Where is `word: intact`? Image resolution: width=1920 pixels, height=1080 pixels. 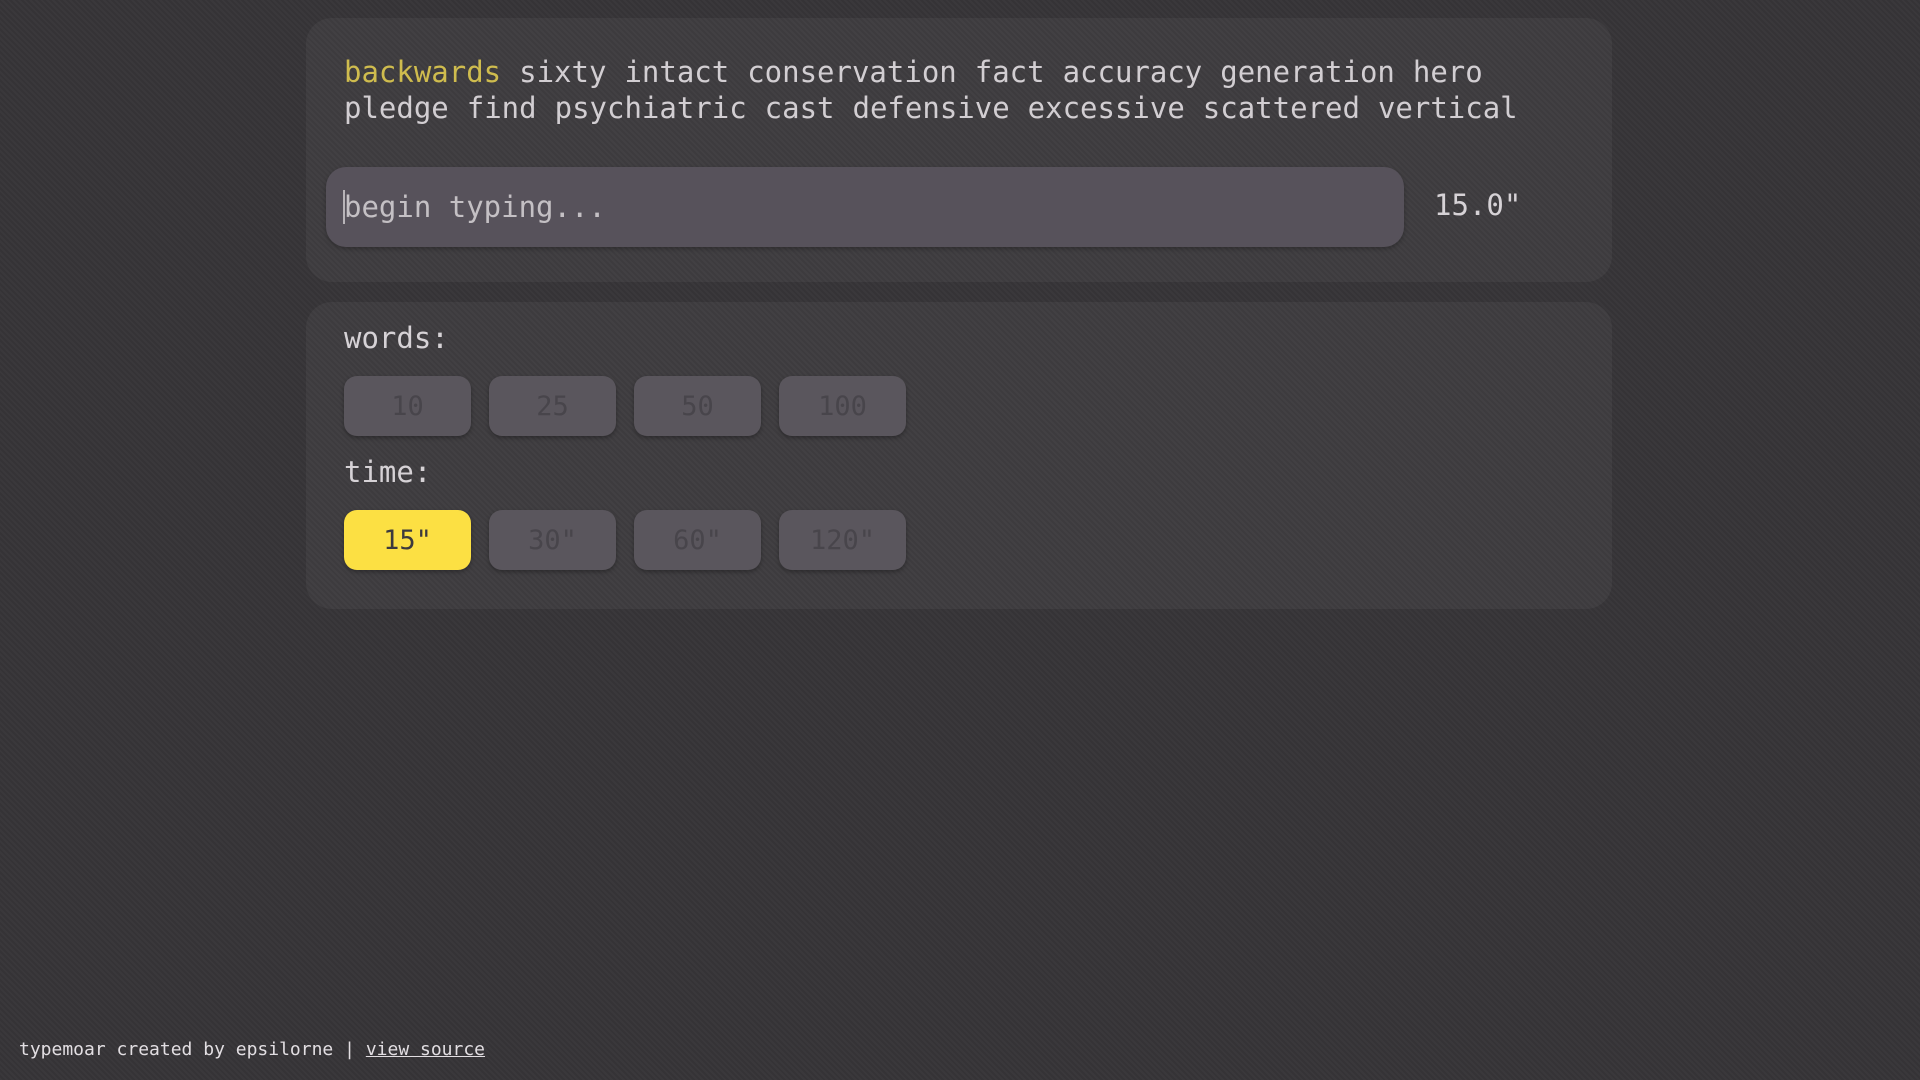 word: intact is located at coordinates (677, 72).